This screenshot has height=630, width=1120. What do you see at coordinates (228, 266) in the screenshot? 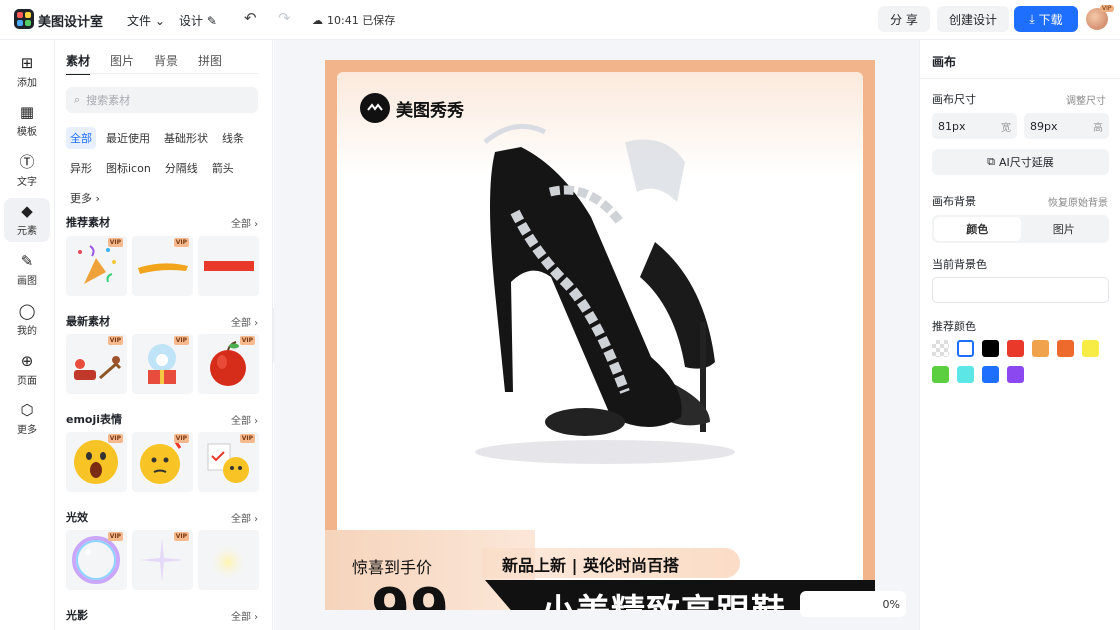
I see `red-bar-sticker` at bounding box center [228, 266].